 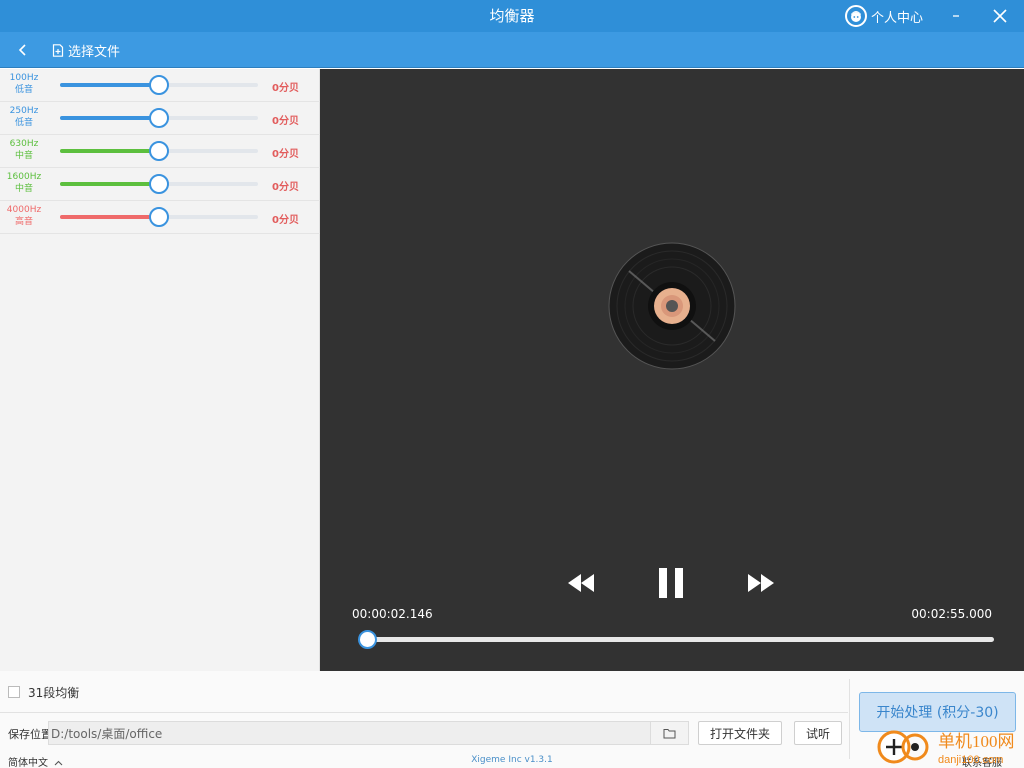 I want to click on svg-text: 单机100网, so click(x=976, y=741).